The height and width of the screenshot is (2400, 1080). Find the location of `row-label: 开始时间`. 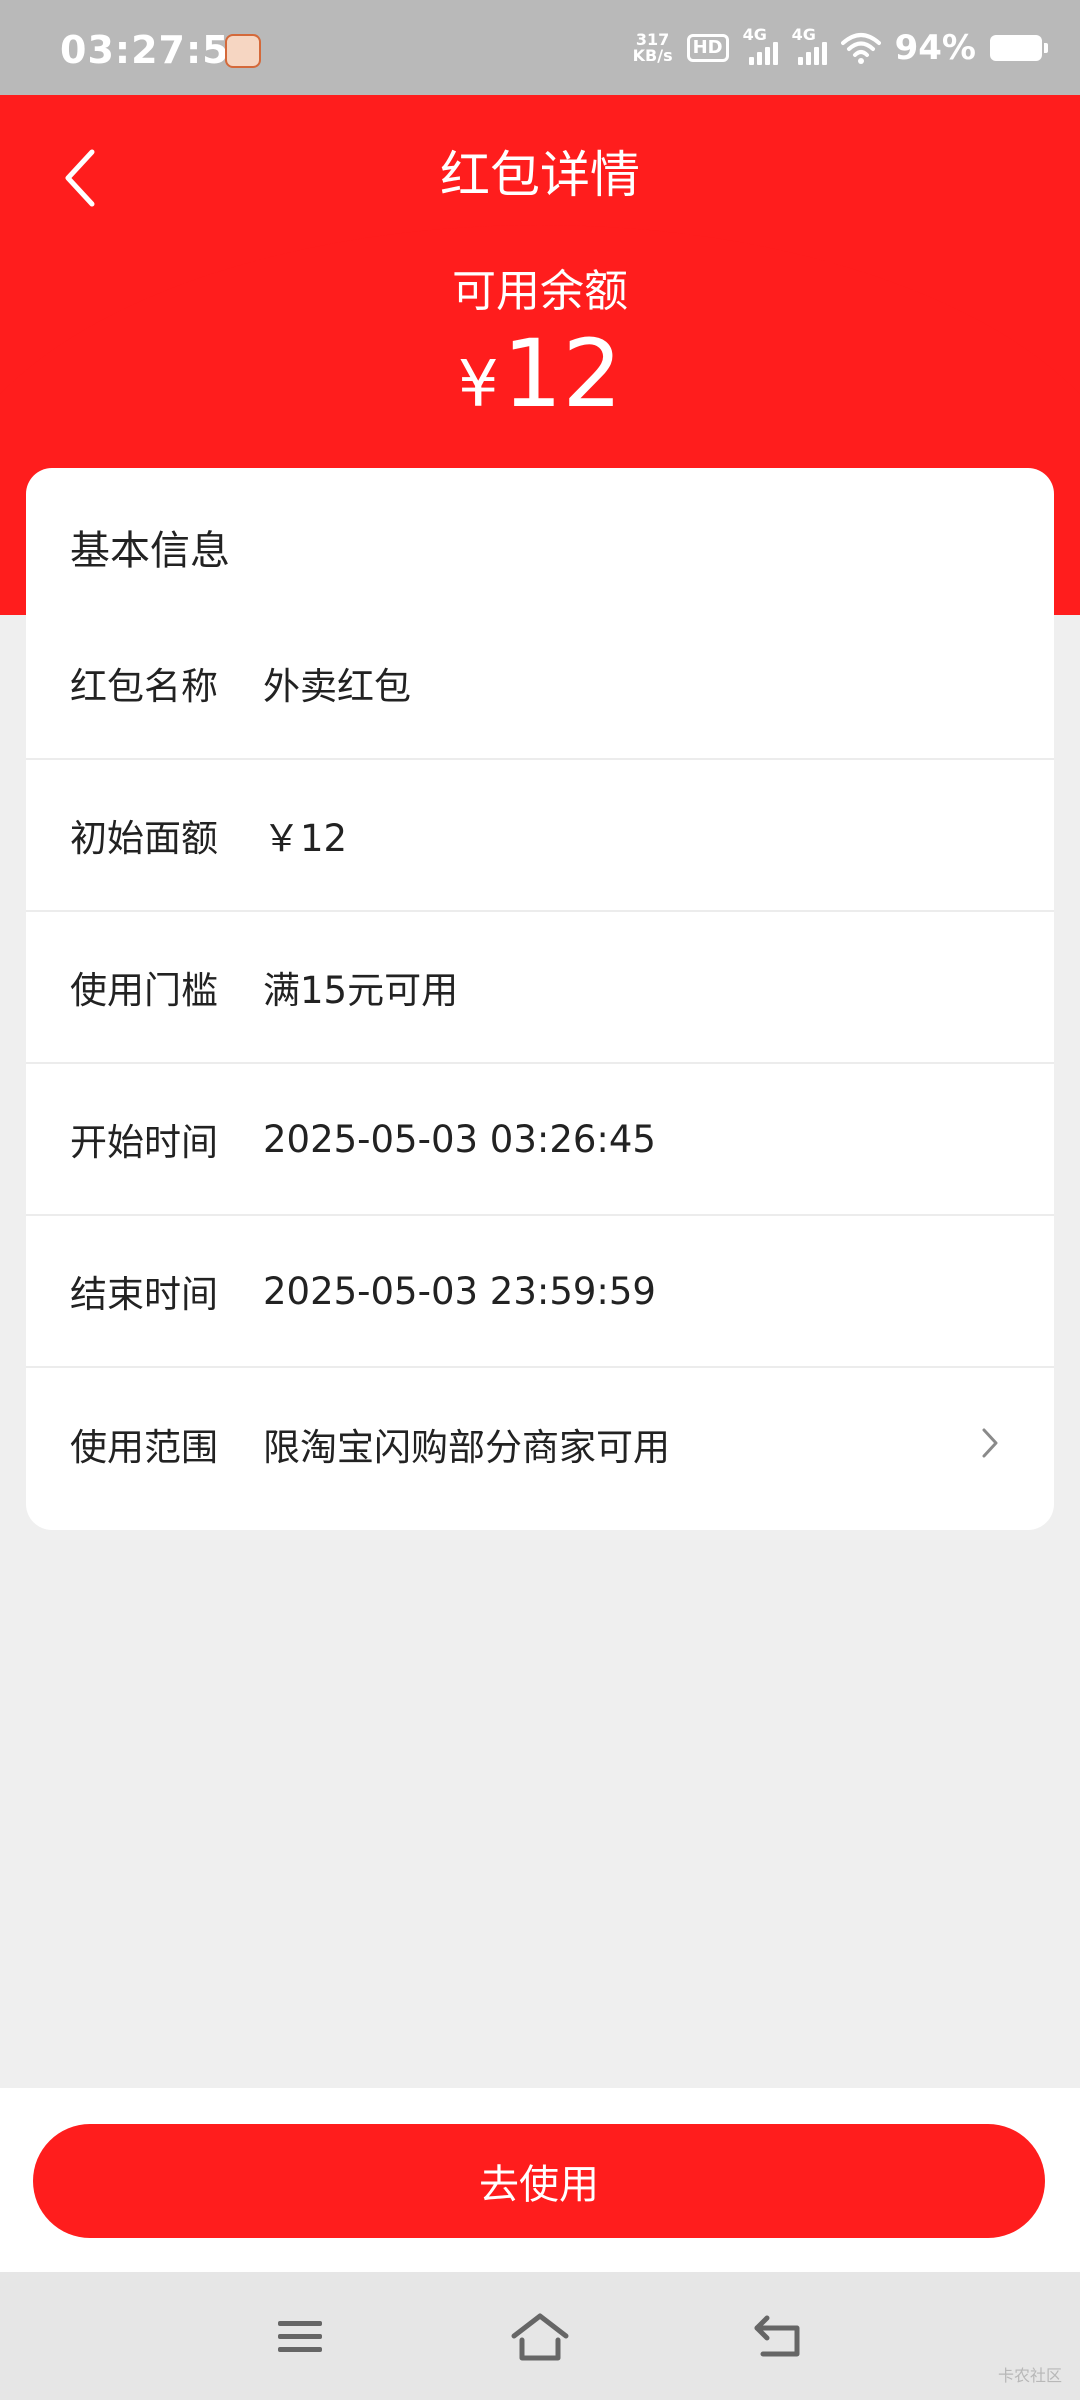

row-label: 开始时间 is located at coordinates (144, 1142).